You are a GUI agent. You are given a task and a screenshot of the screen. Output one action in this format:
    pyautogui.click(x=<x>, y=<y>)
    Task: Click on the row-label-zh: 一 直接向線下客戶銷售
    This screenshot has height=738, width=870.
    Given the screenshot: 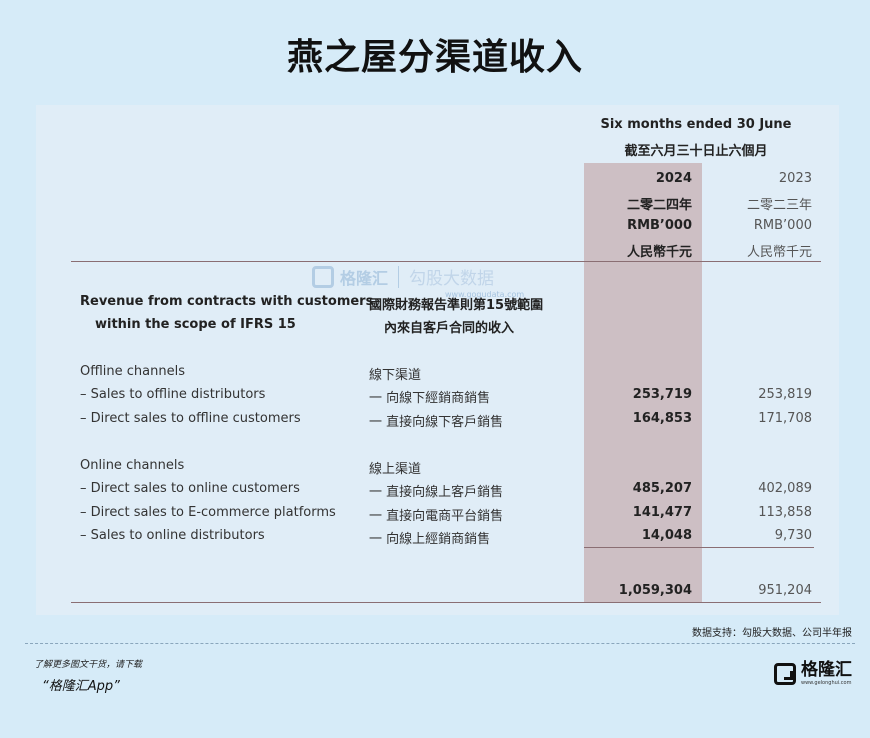 What is the action you would take?
    pyautogui.click(x=436, y=422)
    